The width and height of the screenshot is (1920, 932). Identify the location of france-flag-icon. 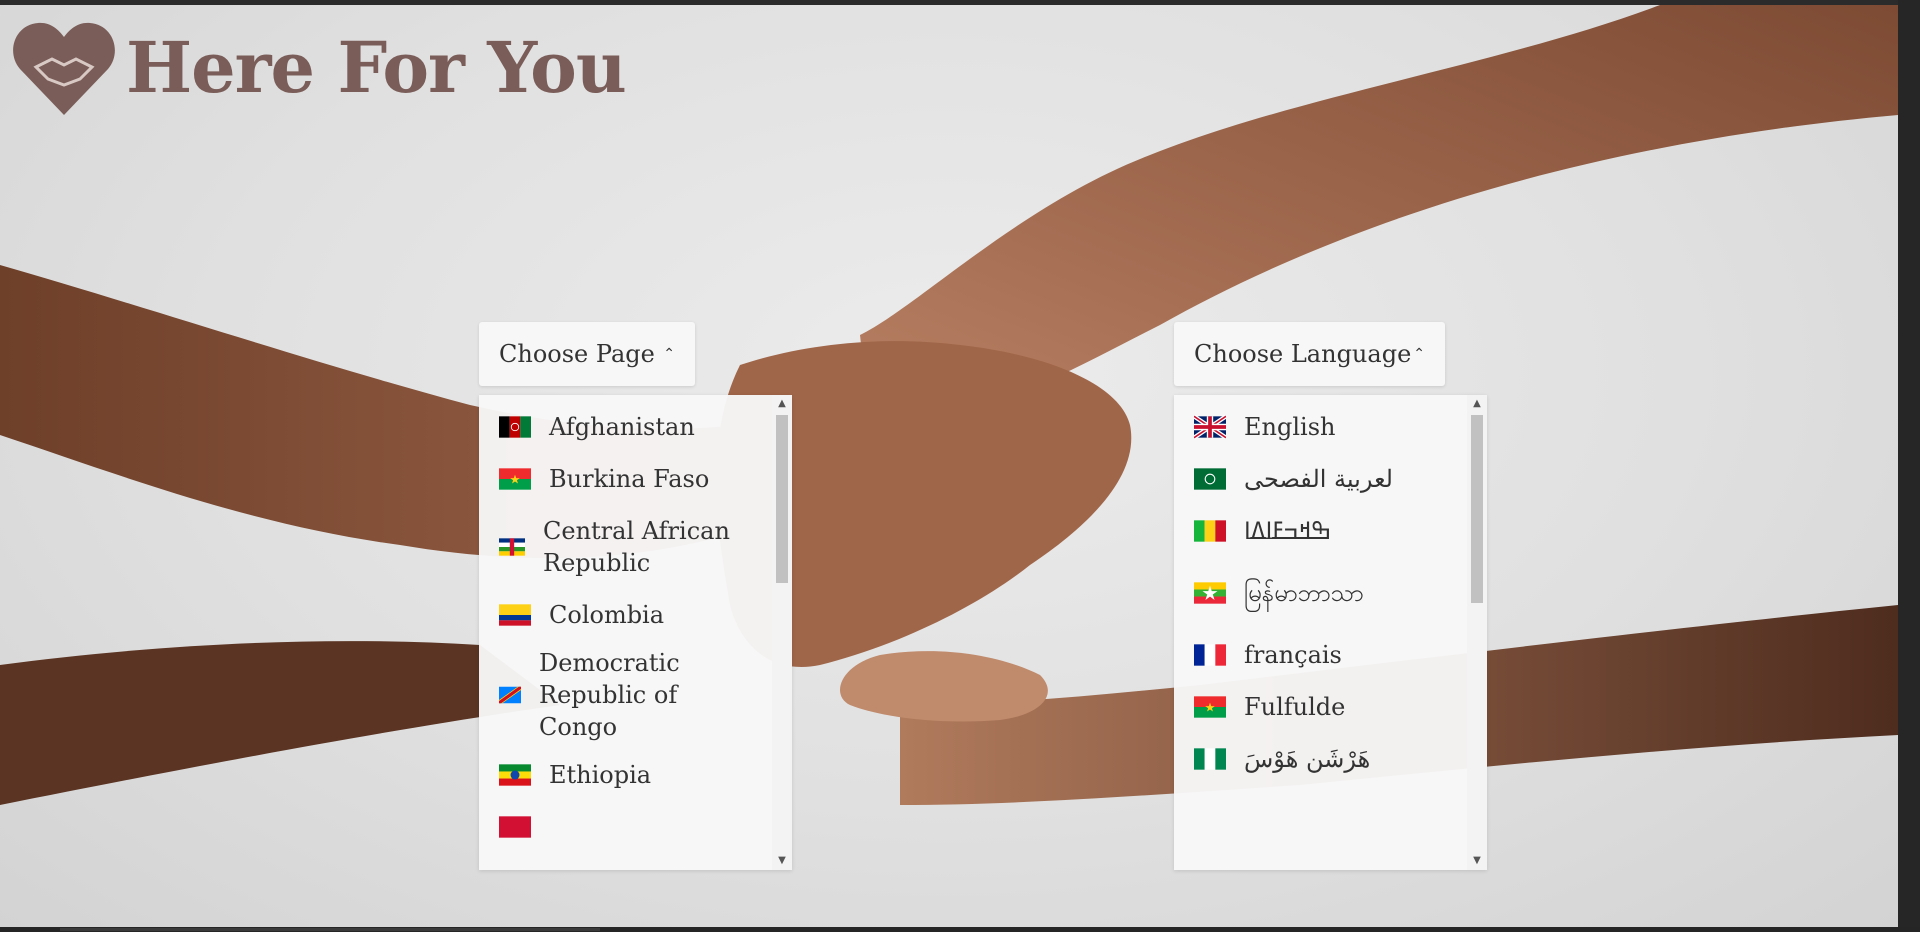
(1210, 655).